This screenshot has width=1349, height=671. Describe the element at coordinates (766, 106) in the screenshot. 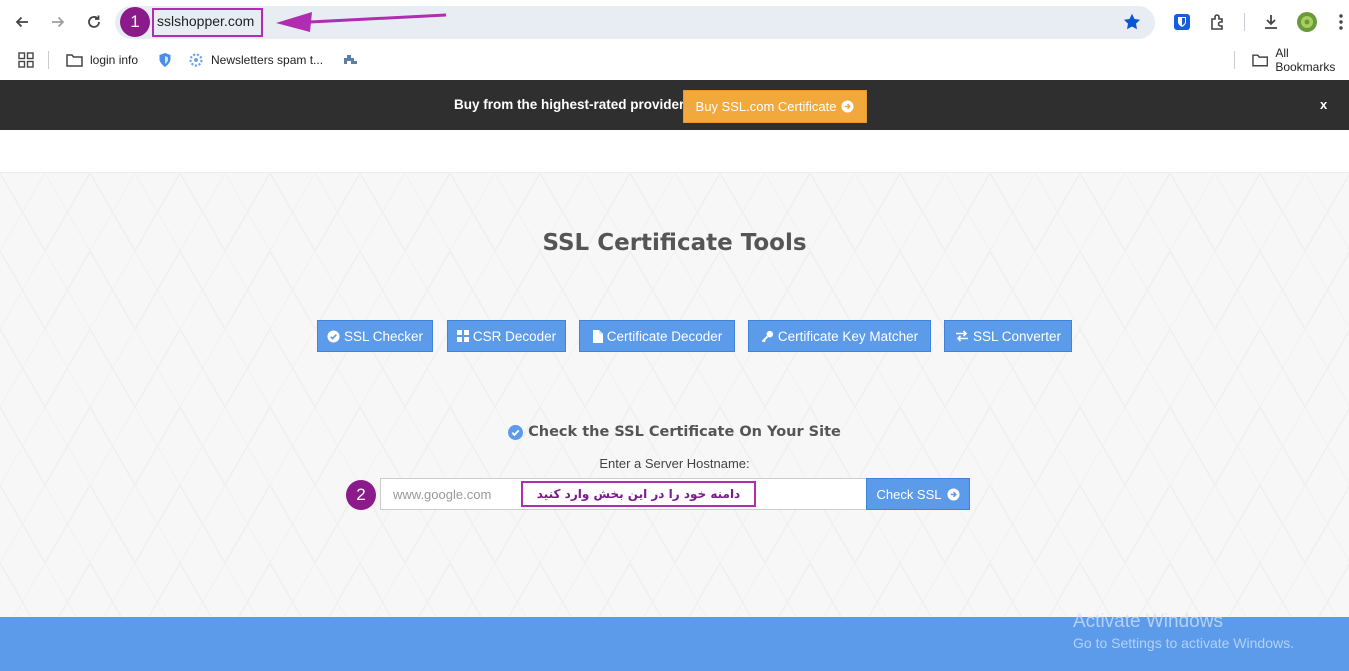

I see `buy-certificate-label: Buy SSL.com Certificate` at that location.